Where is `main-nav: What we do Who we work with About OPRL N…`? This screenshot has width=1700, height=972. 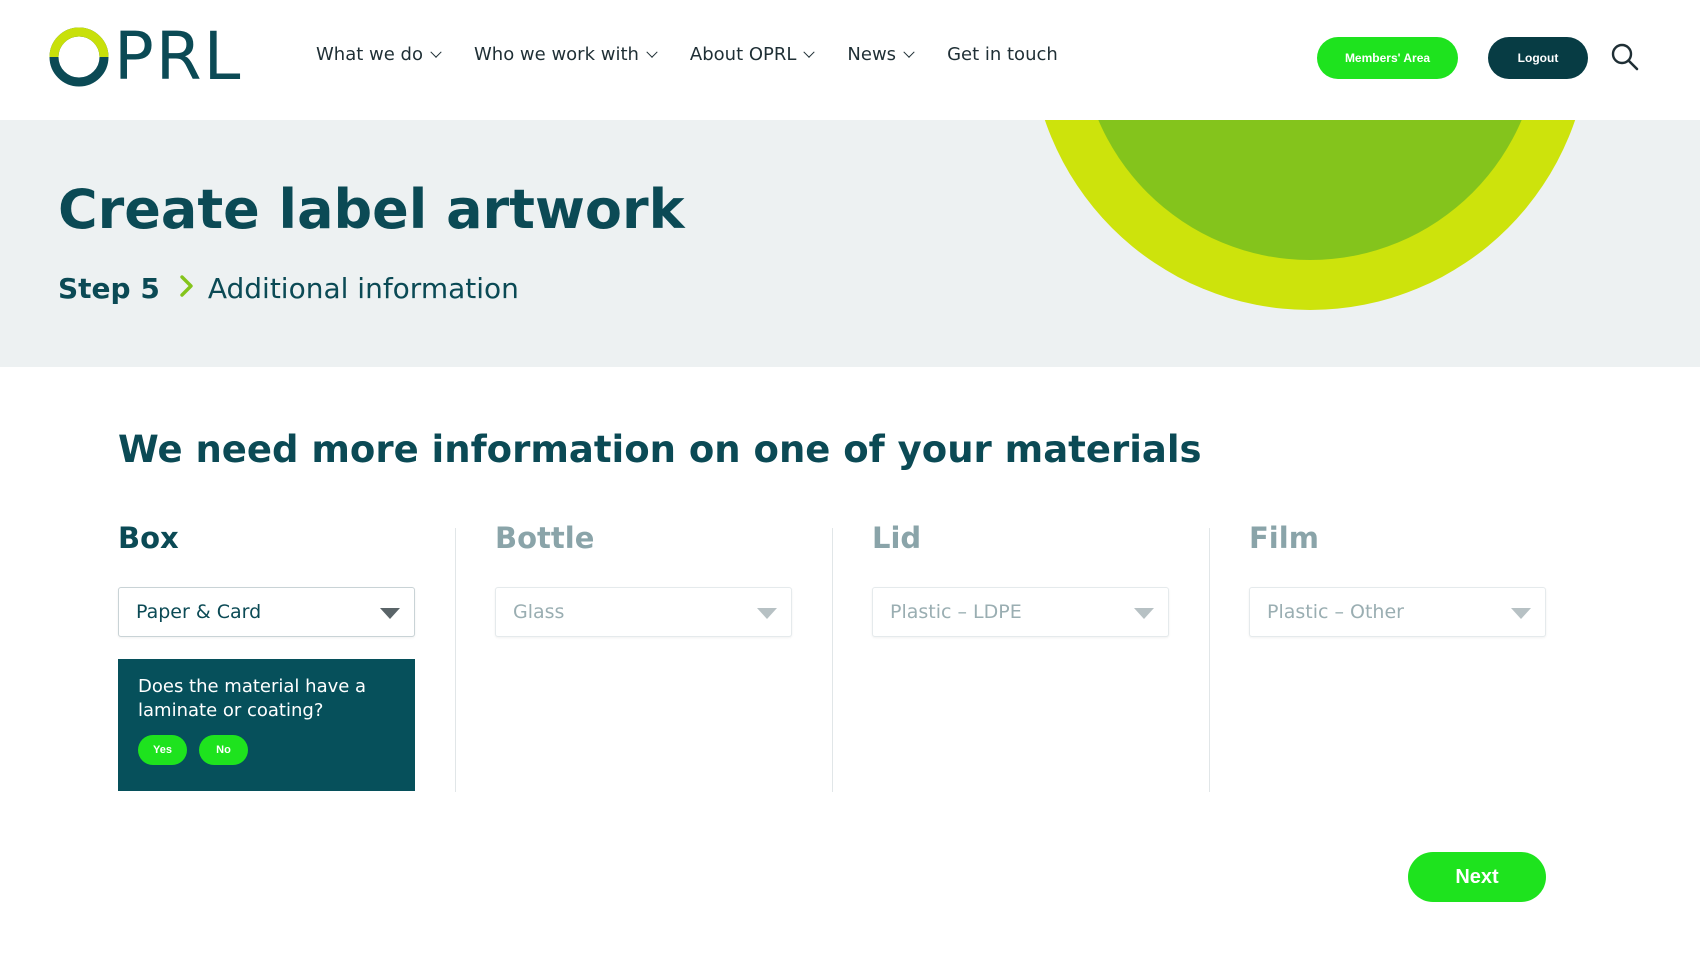 main-nav: What we do Who we work with About OPRL N… is located at coordinates (704, 54).